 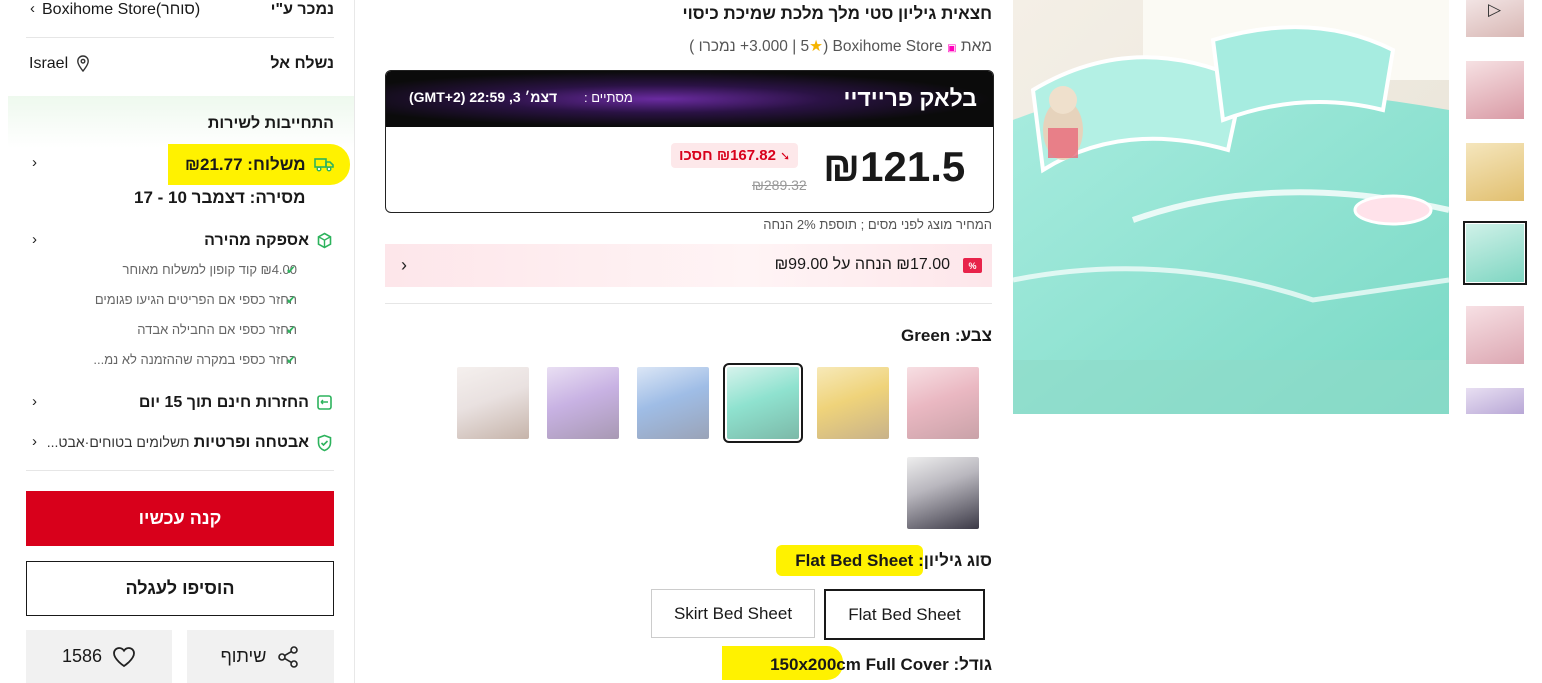 I want to click on deal-title: בלאק פריידיי, so click(x=910, y=98).